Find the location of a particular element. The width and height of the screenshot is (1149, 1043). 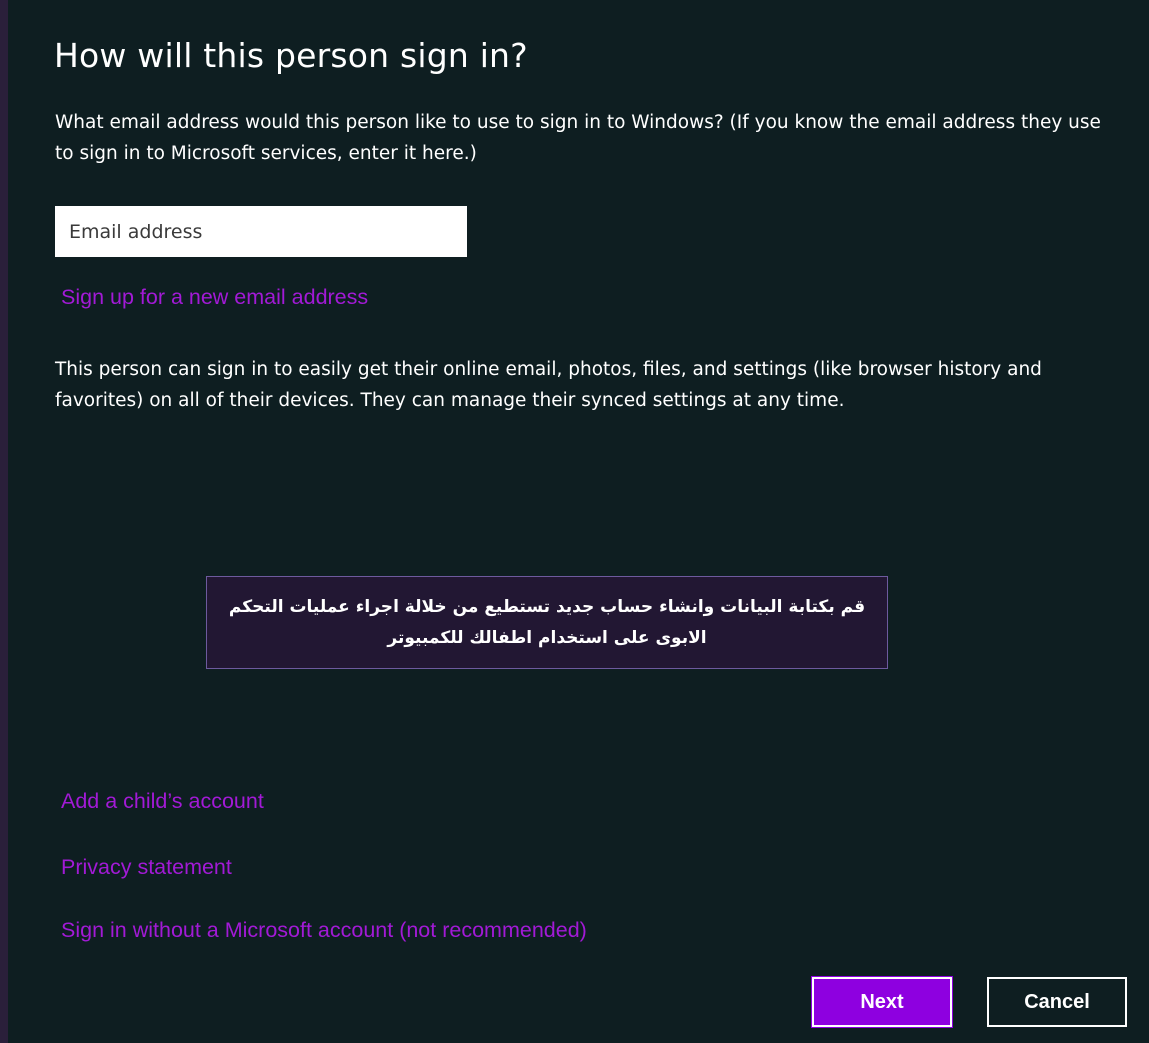

cancel-button: Cancel is located at coordinates (1057, 1002).